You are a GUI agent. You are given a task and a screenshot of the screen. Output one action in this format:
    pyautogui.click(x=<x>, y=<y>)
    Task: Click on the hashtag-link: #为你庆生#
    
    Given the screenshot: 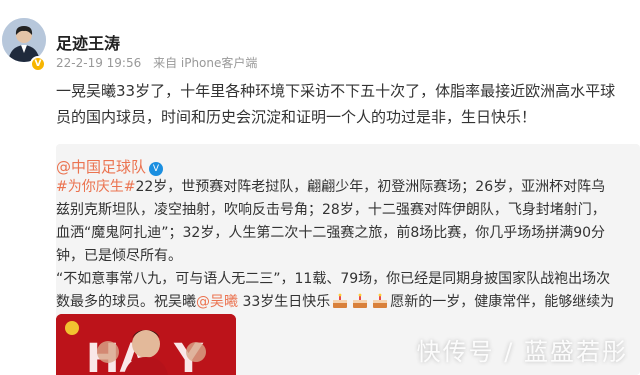 What is the action you would take?
    pyautogui.click(x=95, y=187)
    